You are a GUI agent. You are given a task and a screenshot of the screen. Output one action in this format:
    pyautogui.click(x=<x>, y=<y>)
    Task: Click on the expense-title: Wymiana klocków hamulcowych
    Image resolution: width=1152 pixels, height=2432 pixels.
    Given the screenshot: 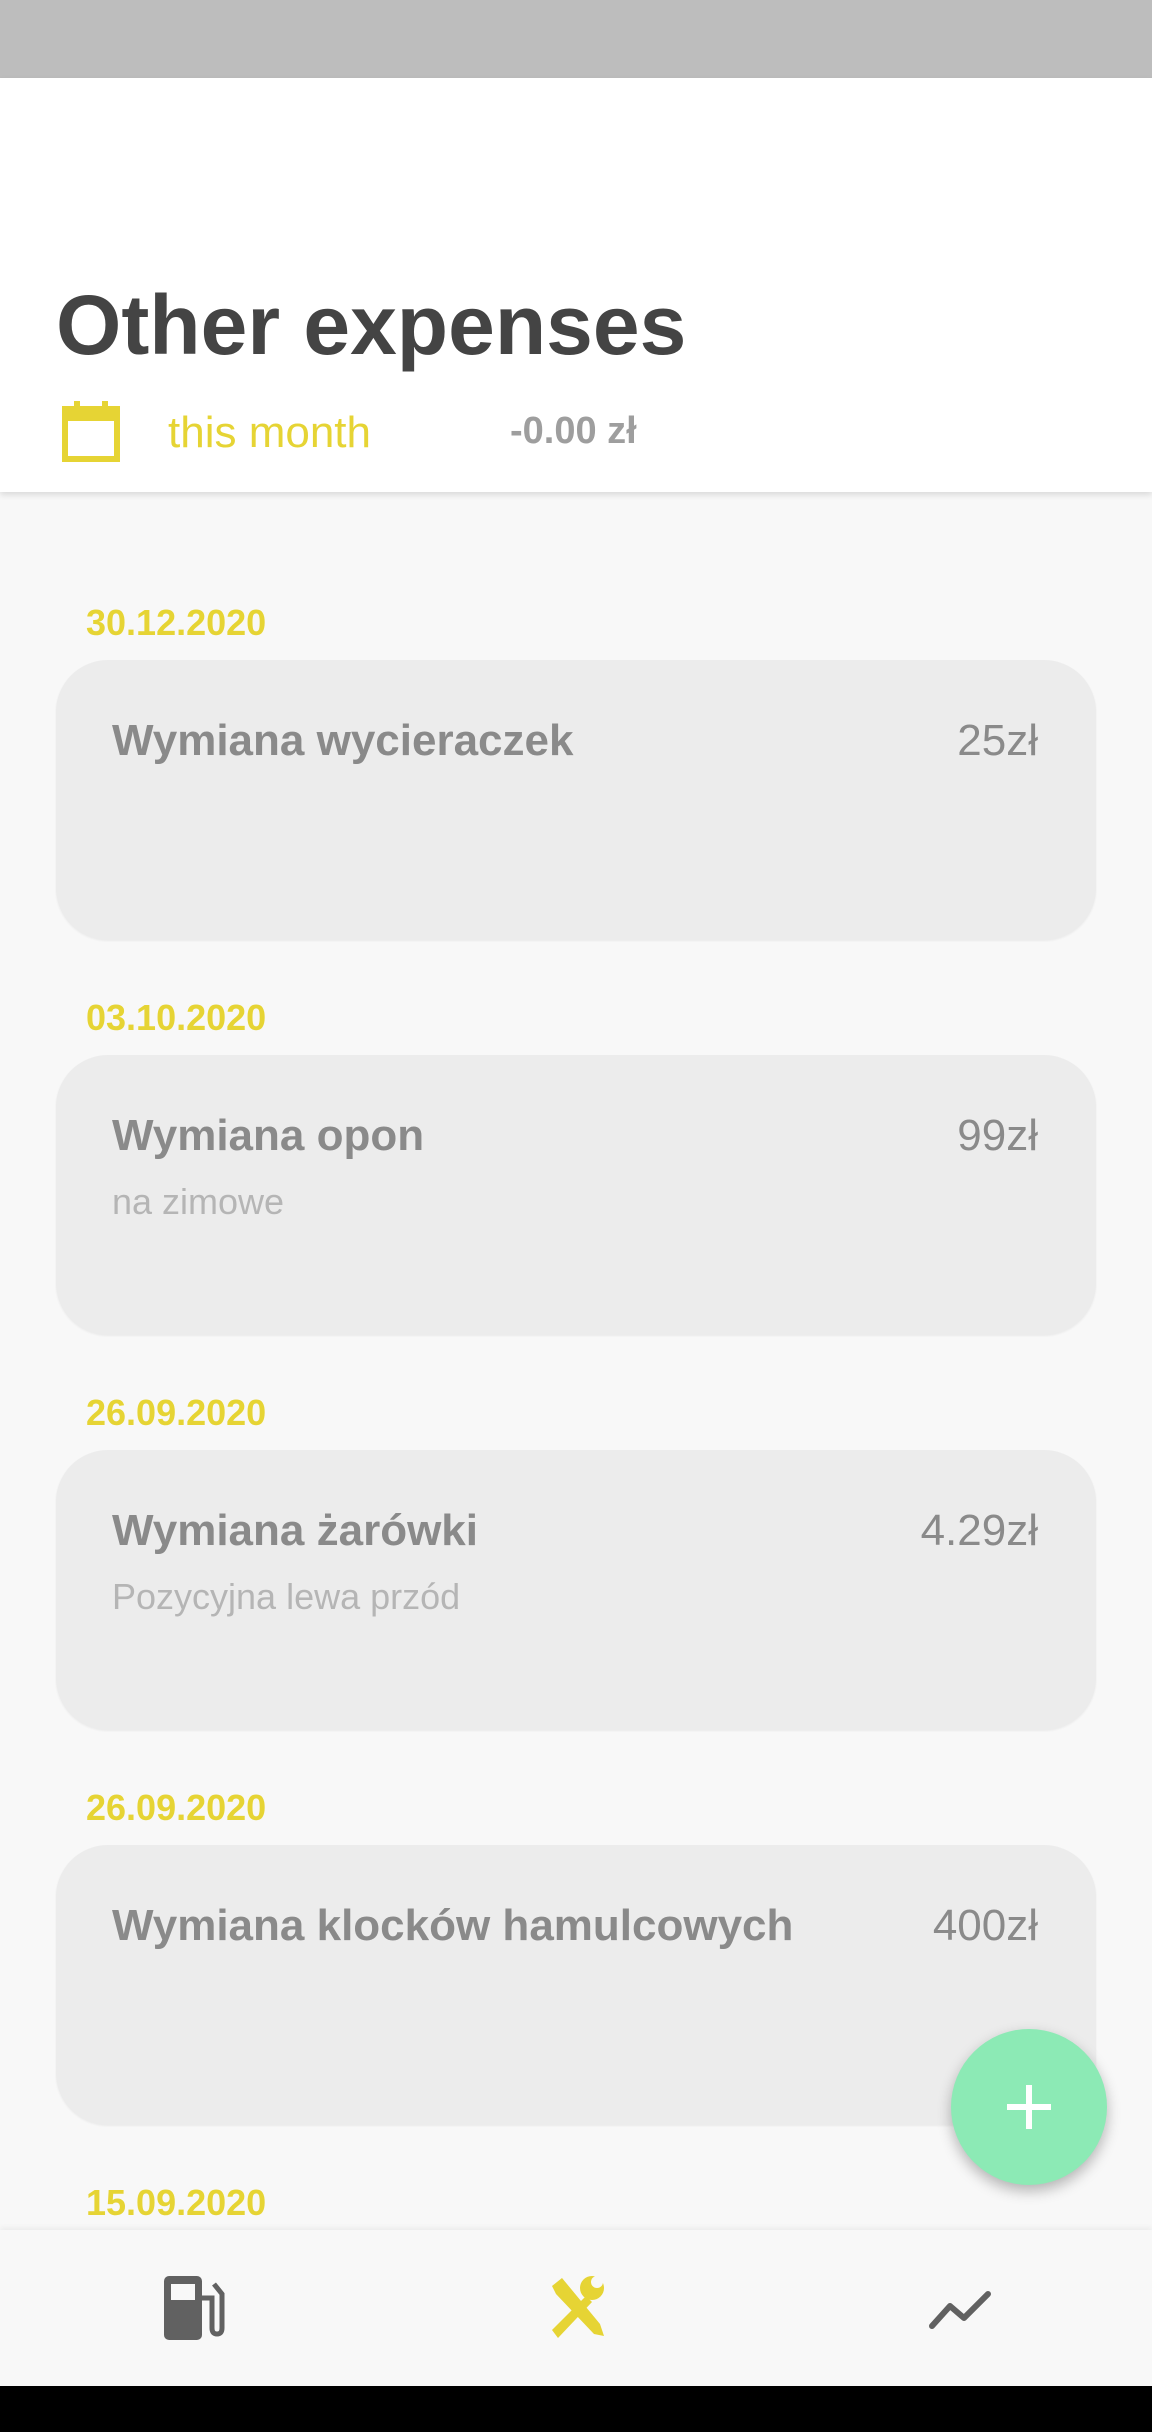 What is the action you would take?
    pyautogui.click(x=453, y=1925)
    